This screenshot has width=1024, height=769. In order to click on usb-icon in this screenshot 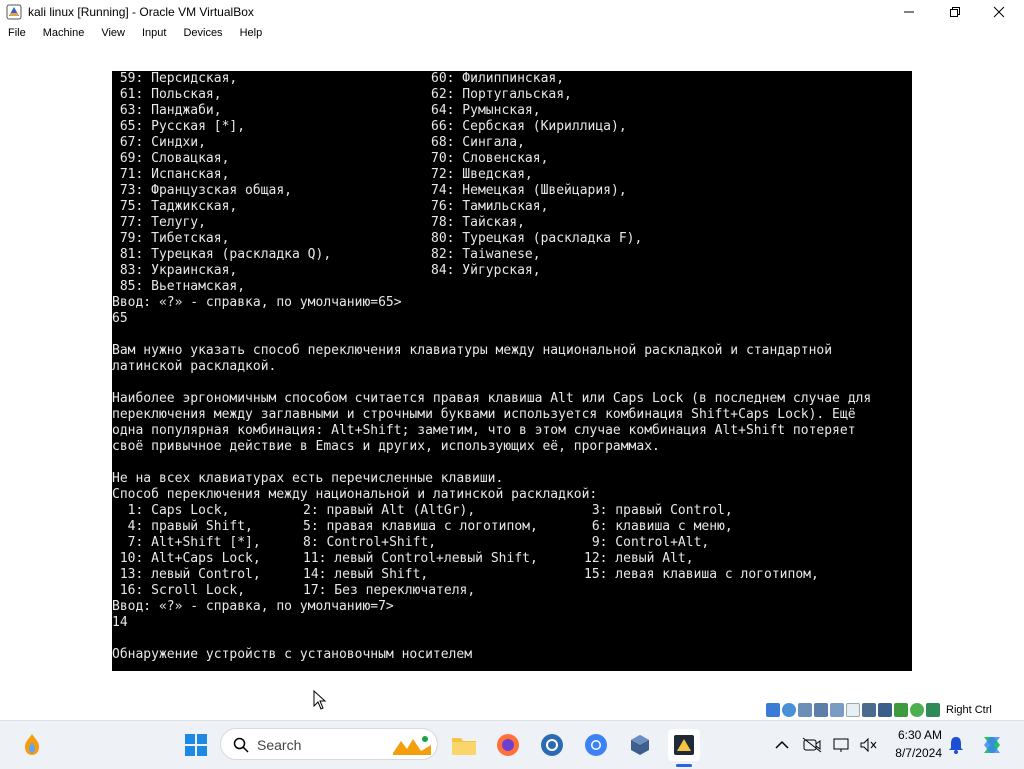, I will do `click(837, 710)`.